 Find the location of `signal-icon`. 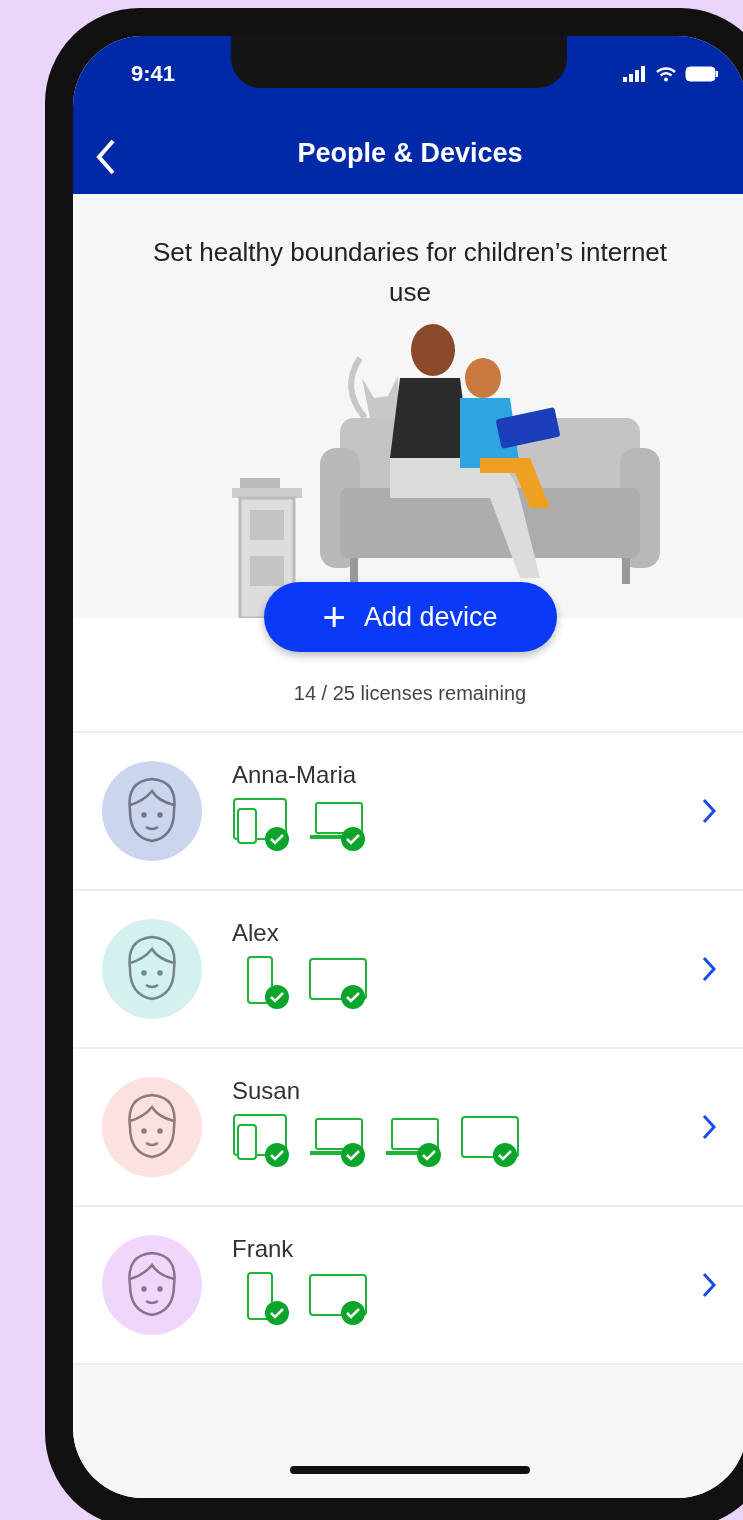

signal-icon is located at coordinates (635, 74).